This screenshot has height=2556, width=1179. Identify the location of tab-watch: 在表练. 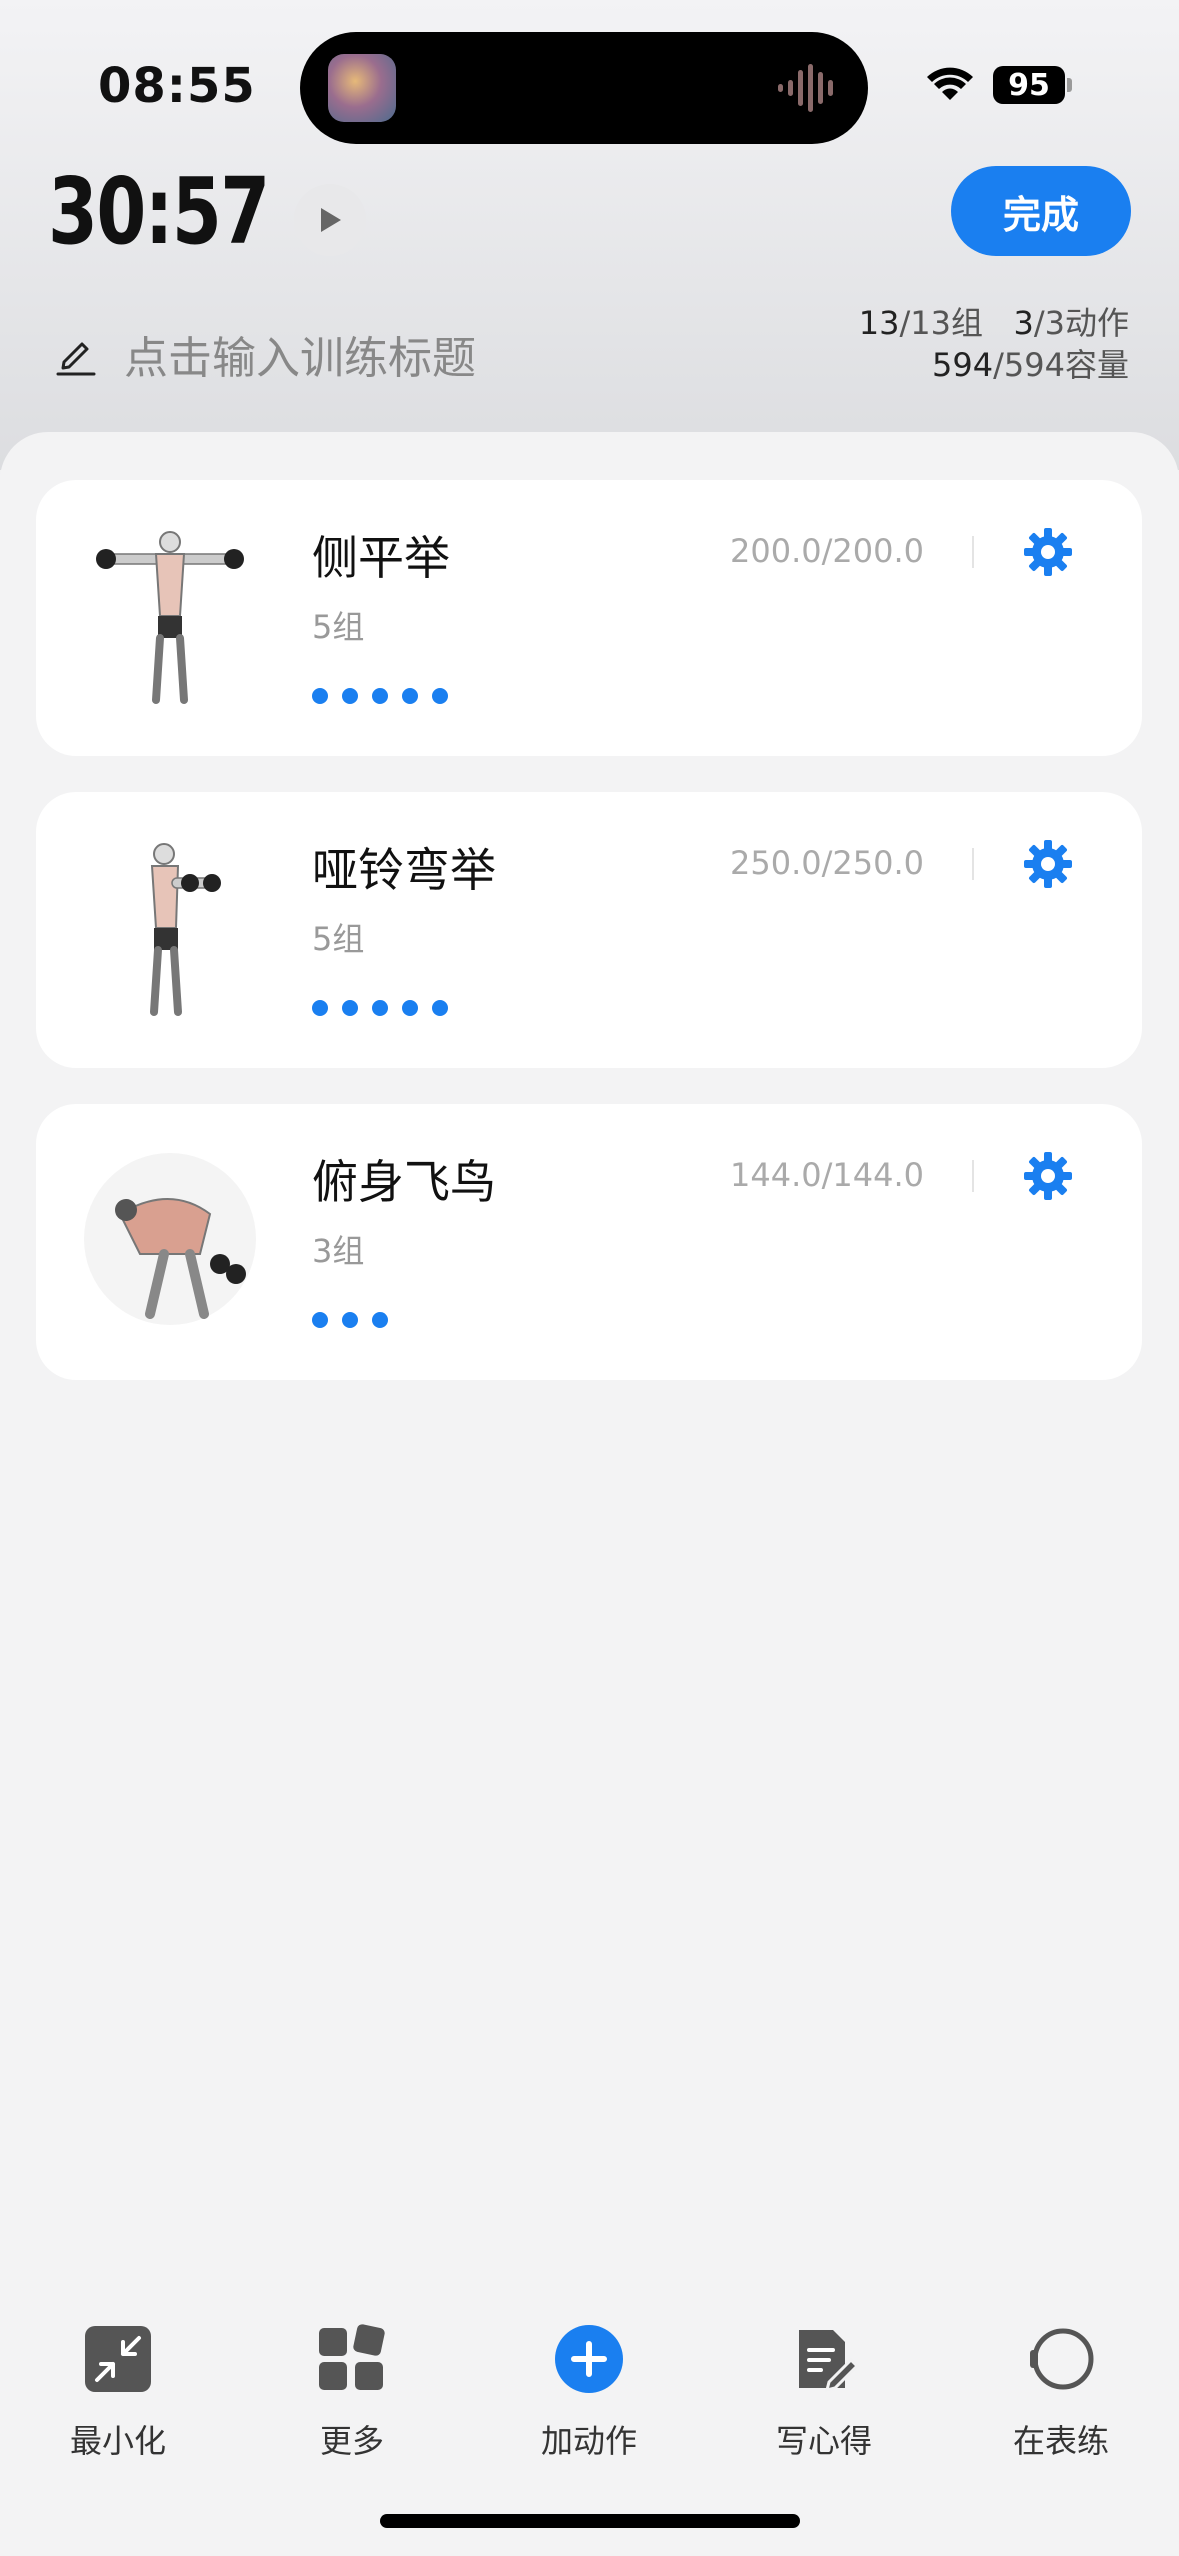
(1061, 2393).